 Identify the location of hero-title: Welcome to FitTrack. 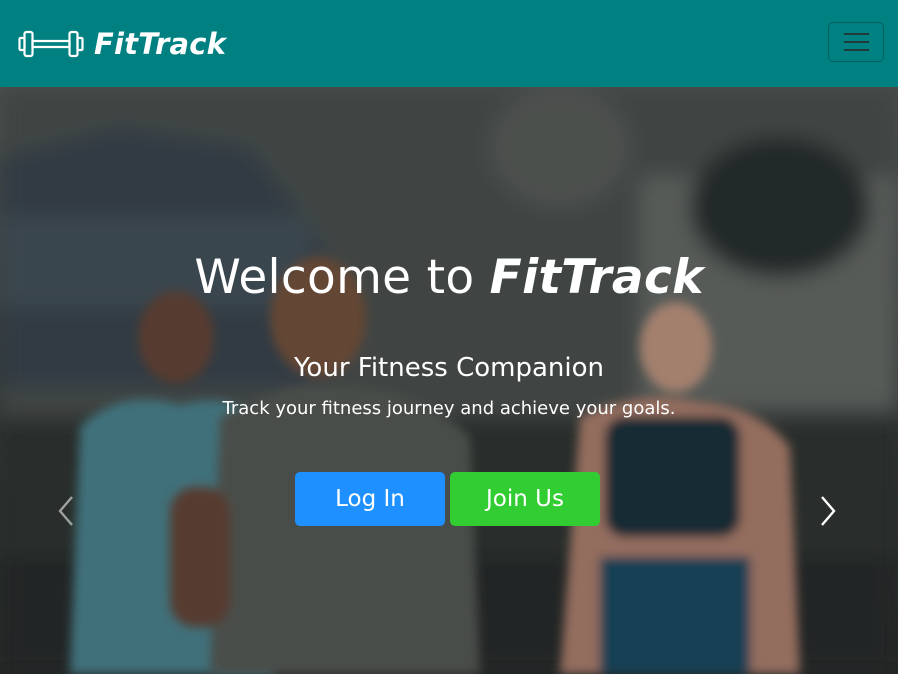
(449, 277).